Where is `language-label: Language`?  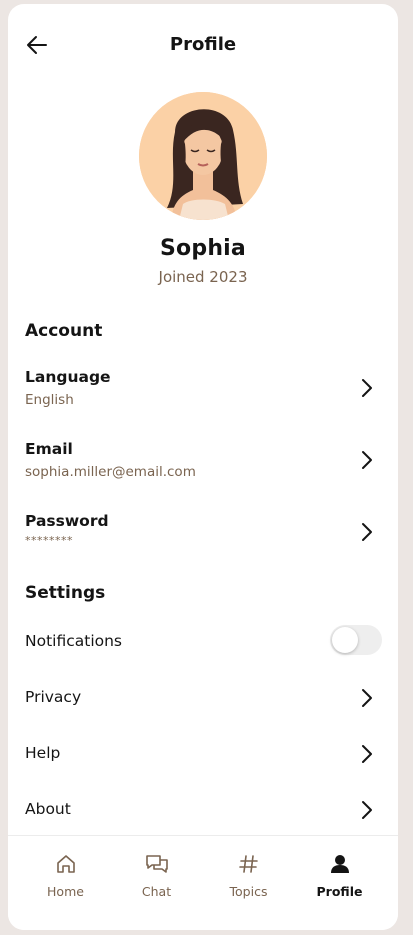 language-label: Language is located at coordinates (68, 377).